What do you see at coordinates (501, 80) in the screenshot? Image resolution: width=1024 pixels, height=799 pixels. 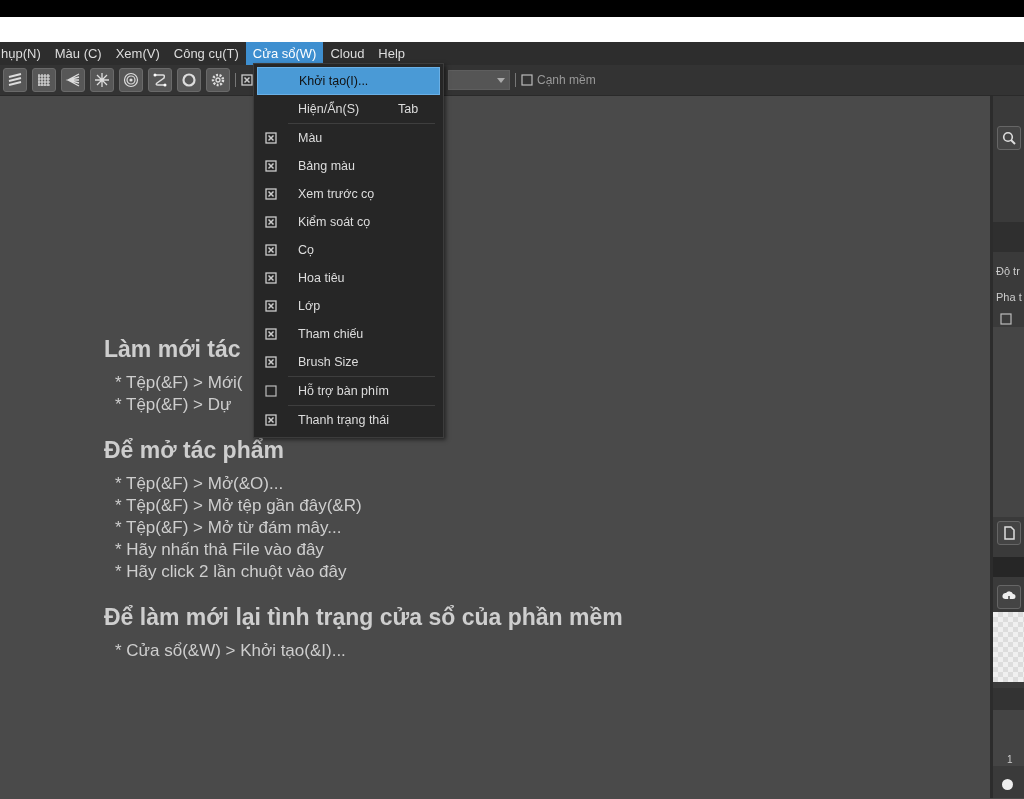 I see `dropdown-arrow-icon` at bounding box center [501, 80].